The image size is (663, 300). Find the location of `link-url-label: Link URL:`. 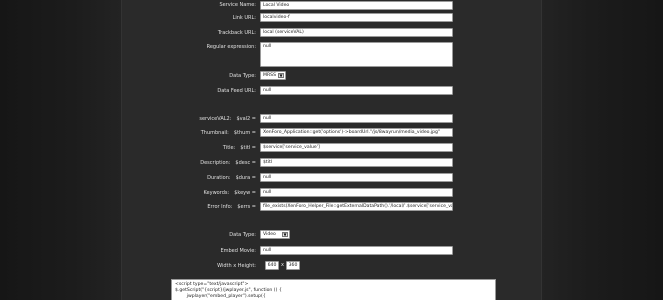

link-url-label: Link URL: is located at coordinates (244, 18).